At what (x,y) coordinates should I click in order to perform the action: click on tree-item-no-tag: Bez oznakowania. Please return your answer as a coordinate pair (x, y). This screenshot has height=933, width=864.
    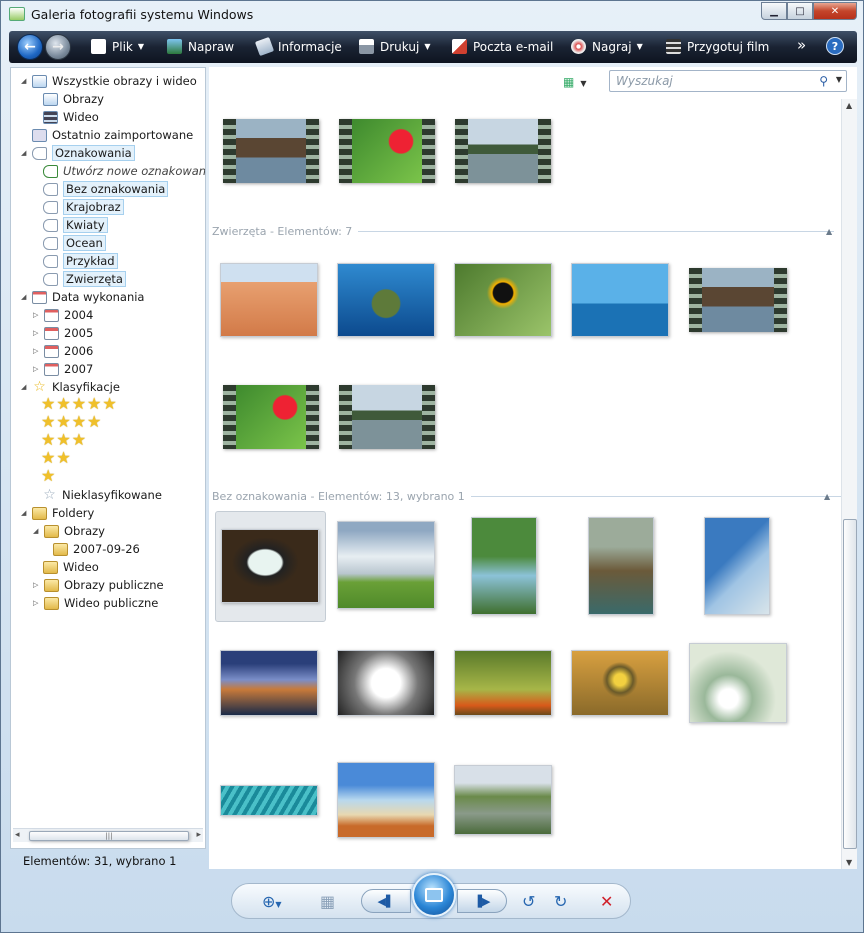
    Looking at the image, I should click on (106, 189).